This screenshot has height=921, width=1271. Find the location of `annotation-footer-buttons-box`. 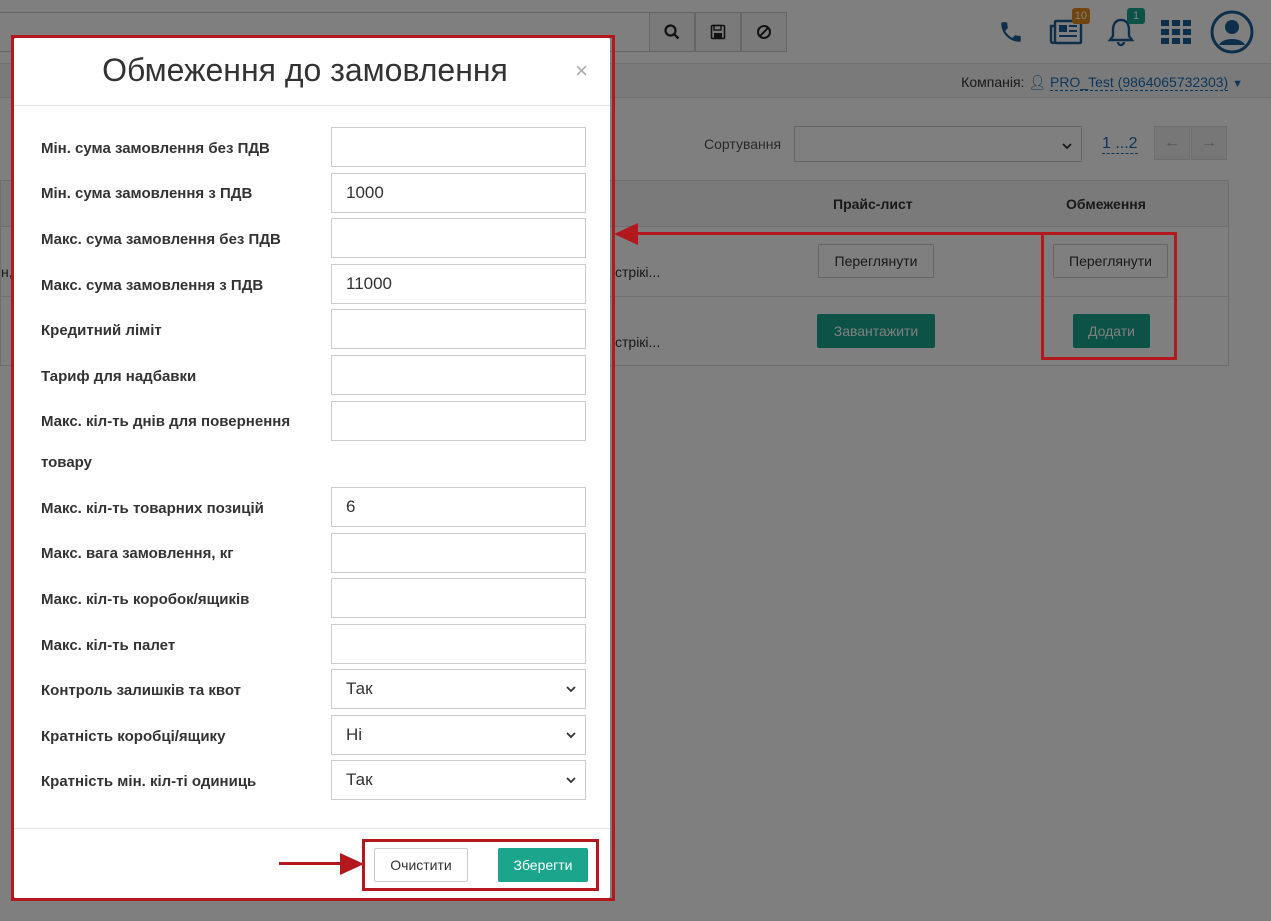

annotation-footer-buttons-box is located at coordinates (480, 865).